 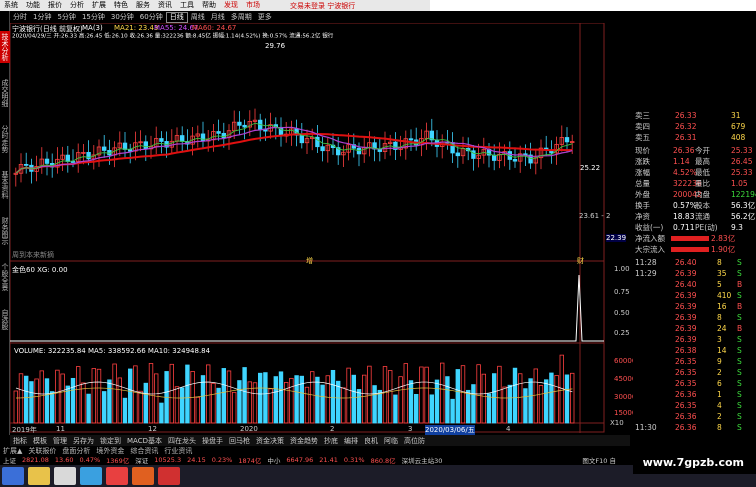 I want to click on flow-value: 2.83亿, so click(x=723, y=238).